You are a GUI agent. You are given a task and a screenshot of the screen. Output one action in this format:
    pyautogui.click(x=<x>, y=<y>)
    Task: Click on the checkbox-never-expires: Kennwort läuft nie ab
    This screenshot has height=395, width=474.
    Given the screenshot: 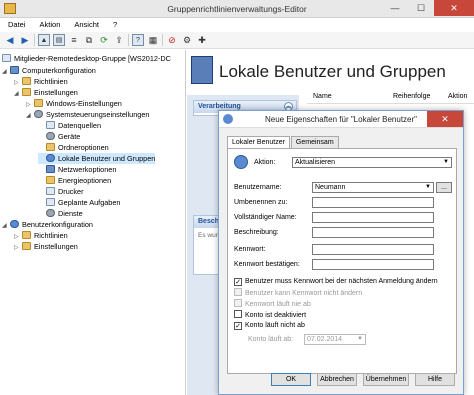 What is the action you would take?
    pyautogui.click(x=272, y=304)
    